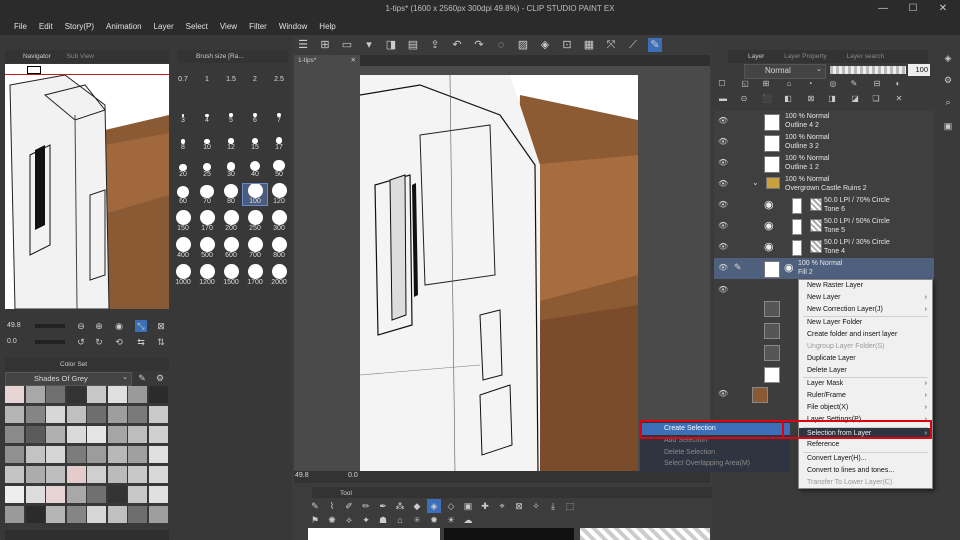 This screenshot has width=960, height=540. Describe the element at coordinates (87, 192) in the screenshot. I see `navigator-preview` at that location.